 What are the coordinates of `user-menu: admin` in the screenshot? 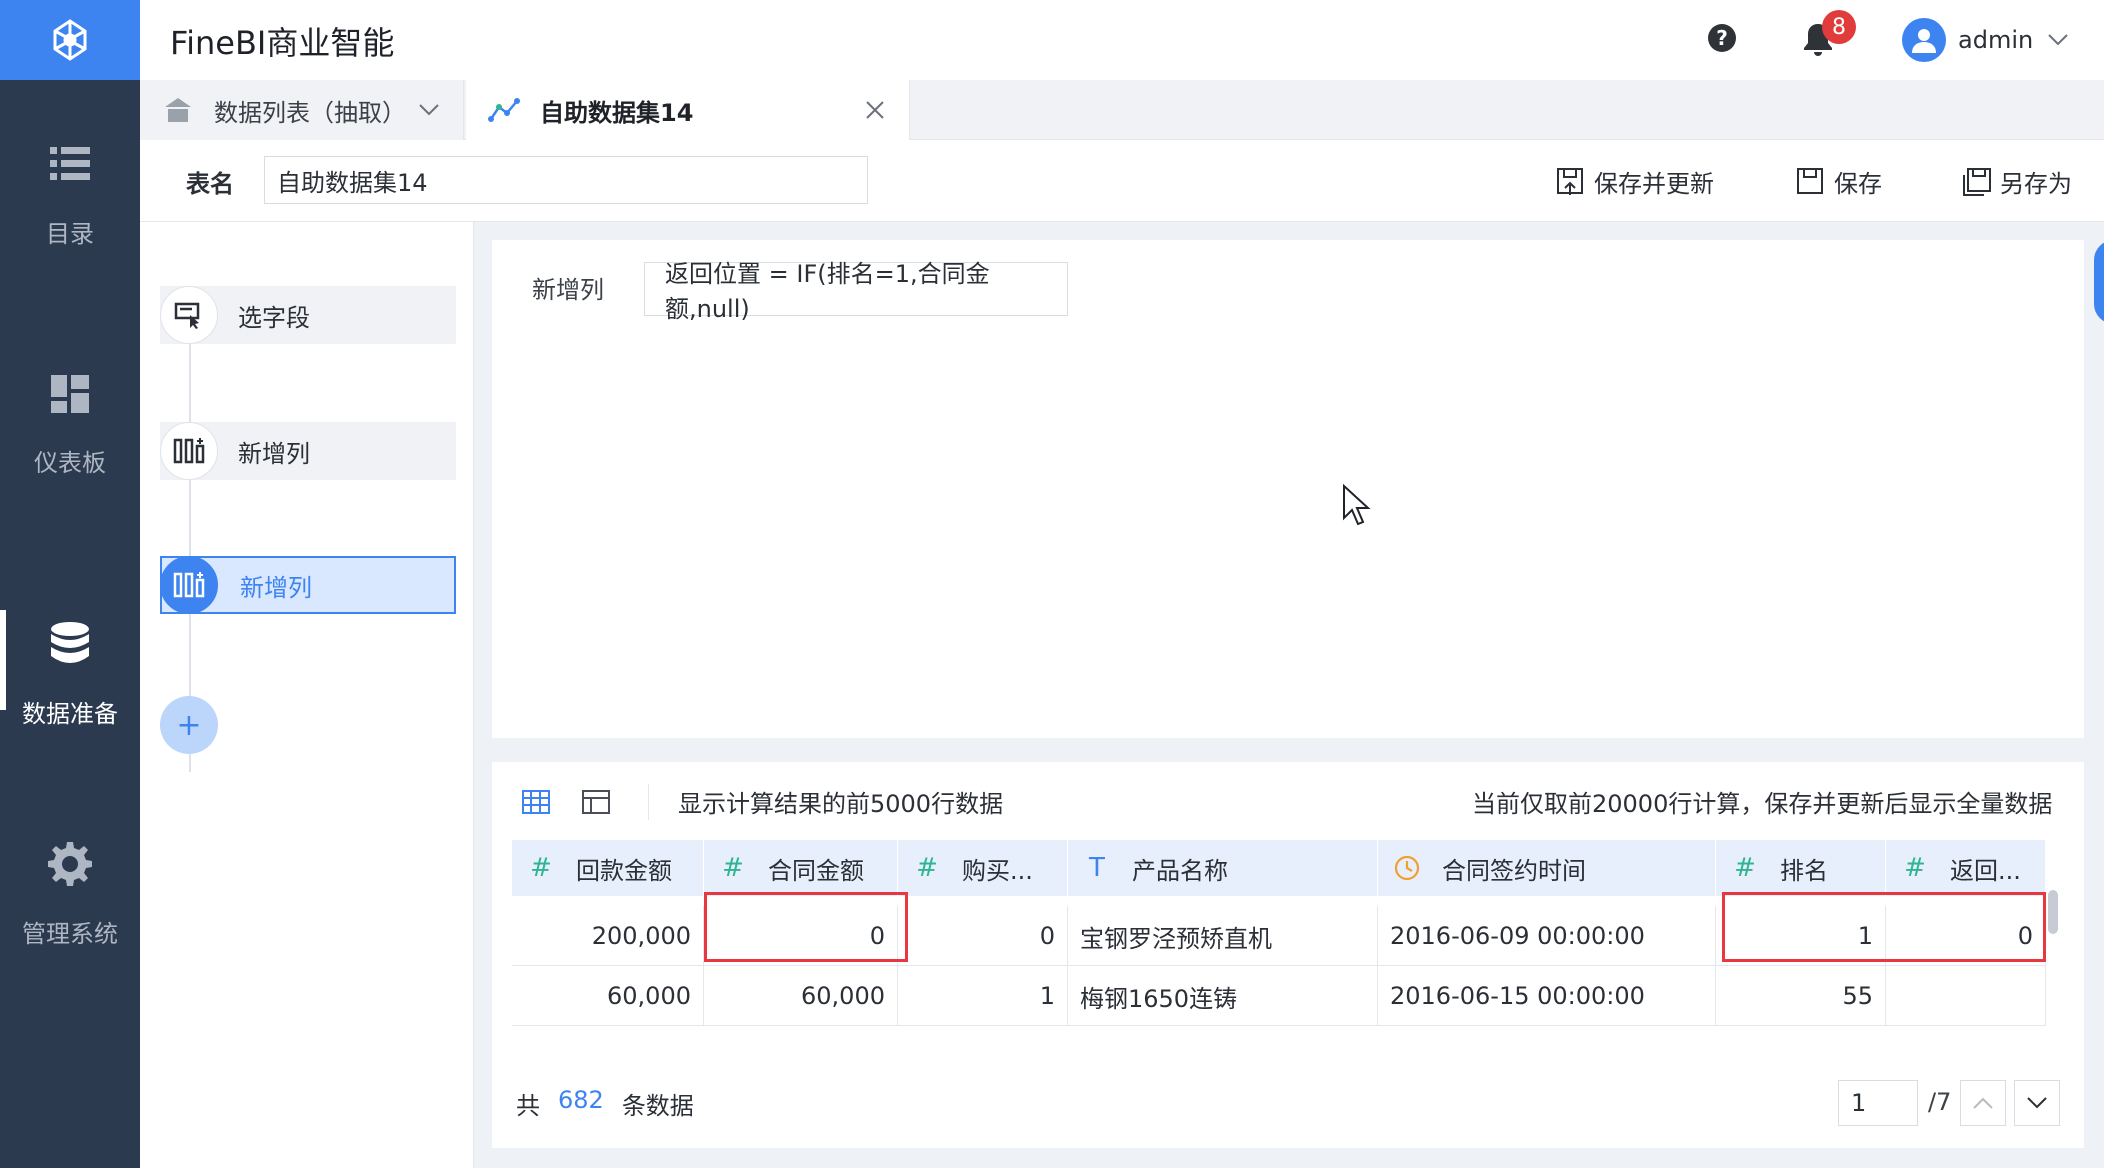 It's located at (1985, 40).